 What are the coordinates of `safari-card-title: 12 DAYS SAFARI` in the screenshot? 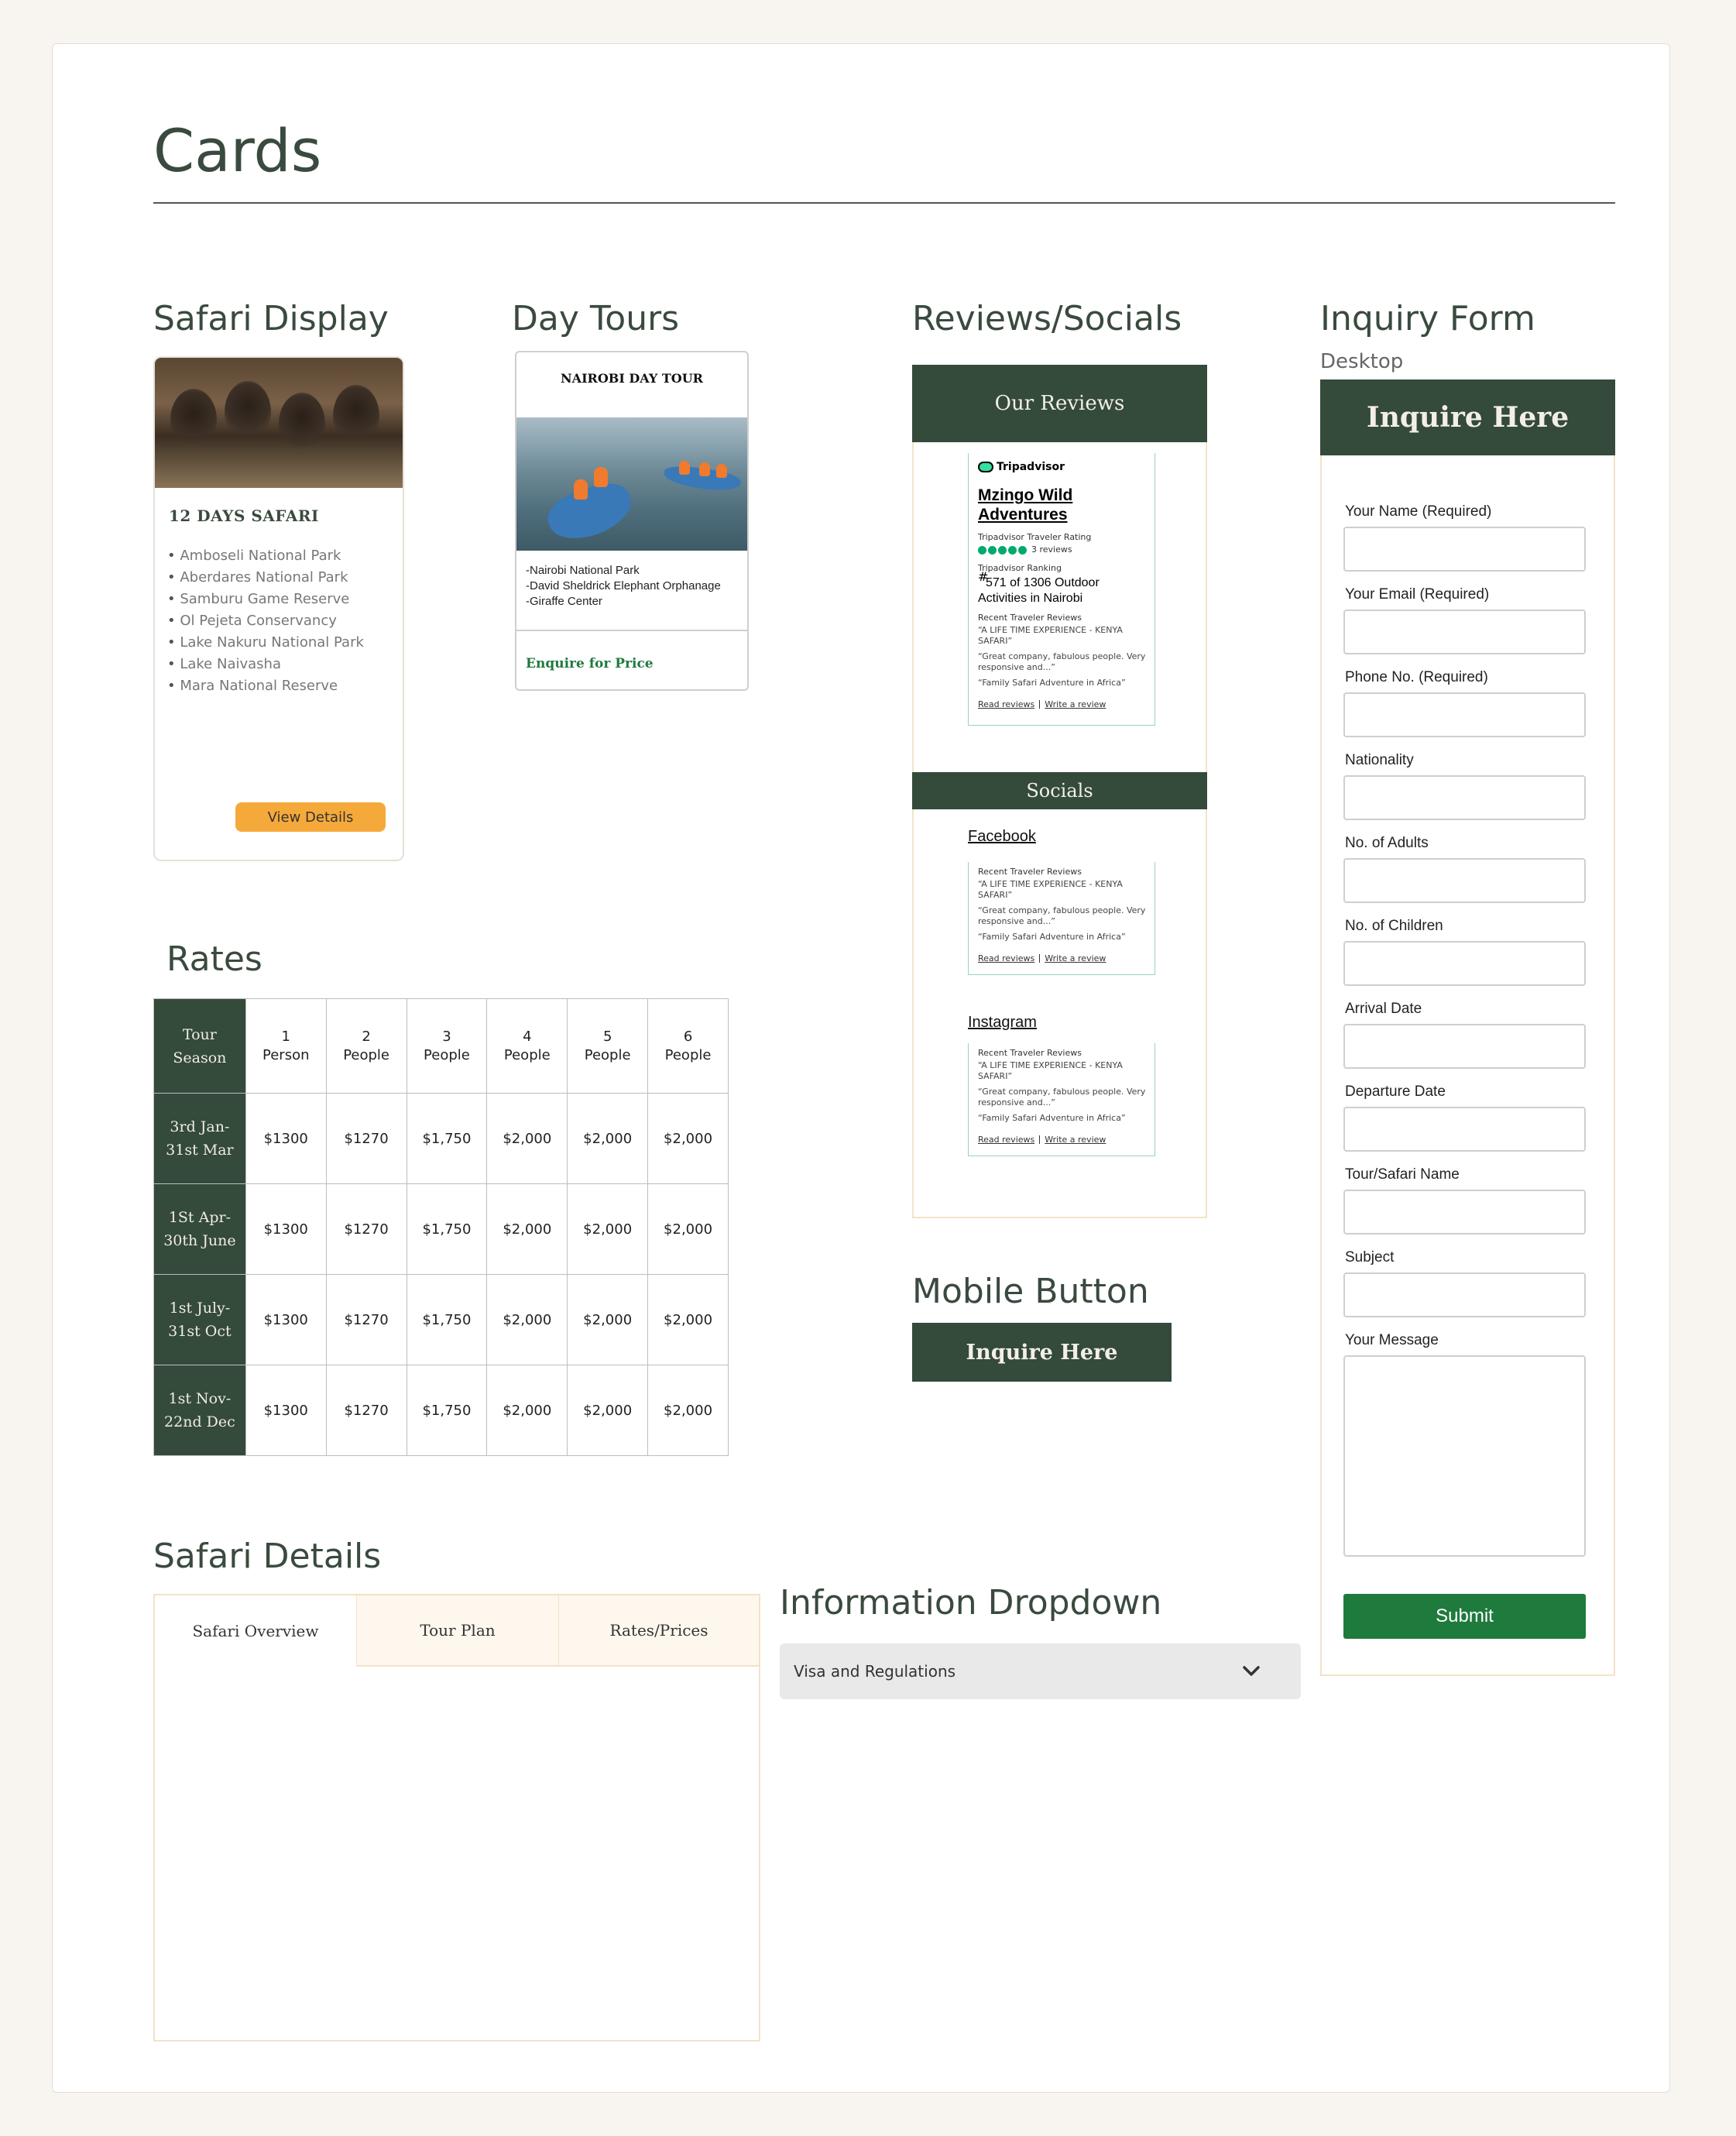 It's located at (244, 516).